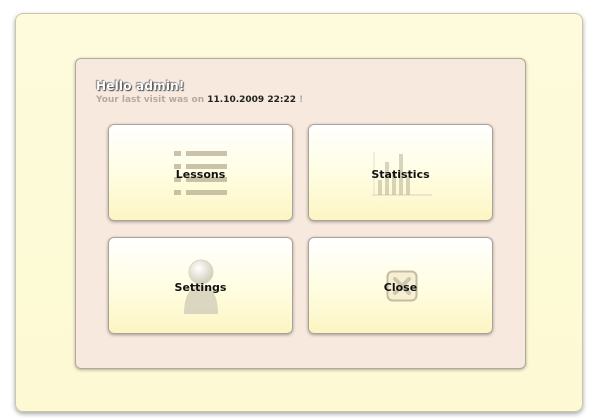  What do you see at coordinates (150, 100) in the screenshot?
I see `last-visit-prefix: Your last visit was on` at bounding box center [150, 100].